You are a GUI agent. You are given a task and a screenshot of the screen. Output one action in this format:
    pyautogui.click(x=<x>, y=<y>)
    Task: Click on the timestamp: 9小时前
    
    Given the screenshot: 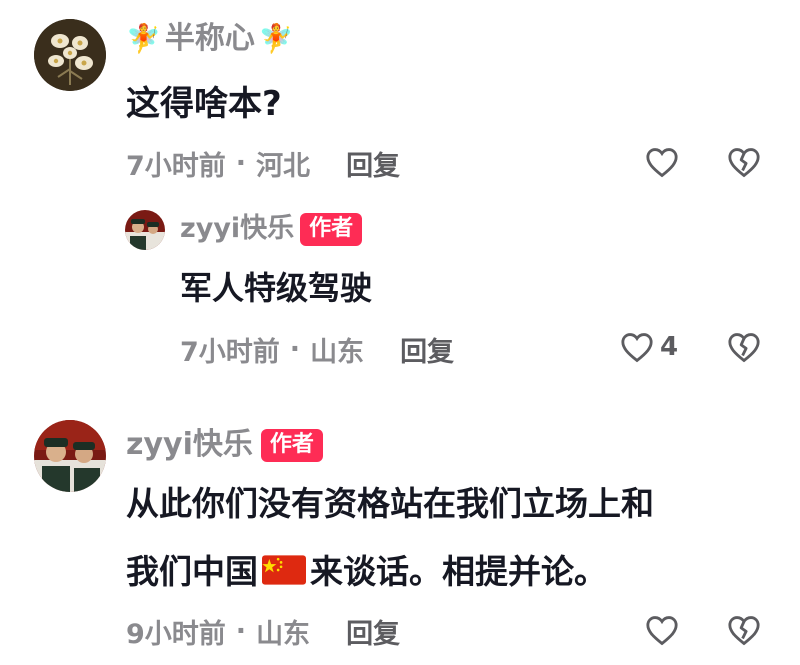 What is the action you would take?
    pyautogui.click(x=176, y=634)
    